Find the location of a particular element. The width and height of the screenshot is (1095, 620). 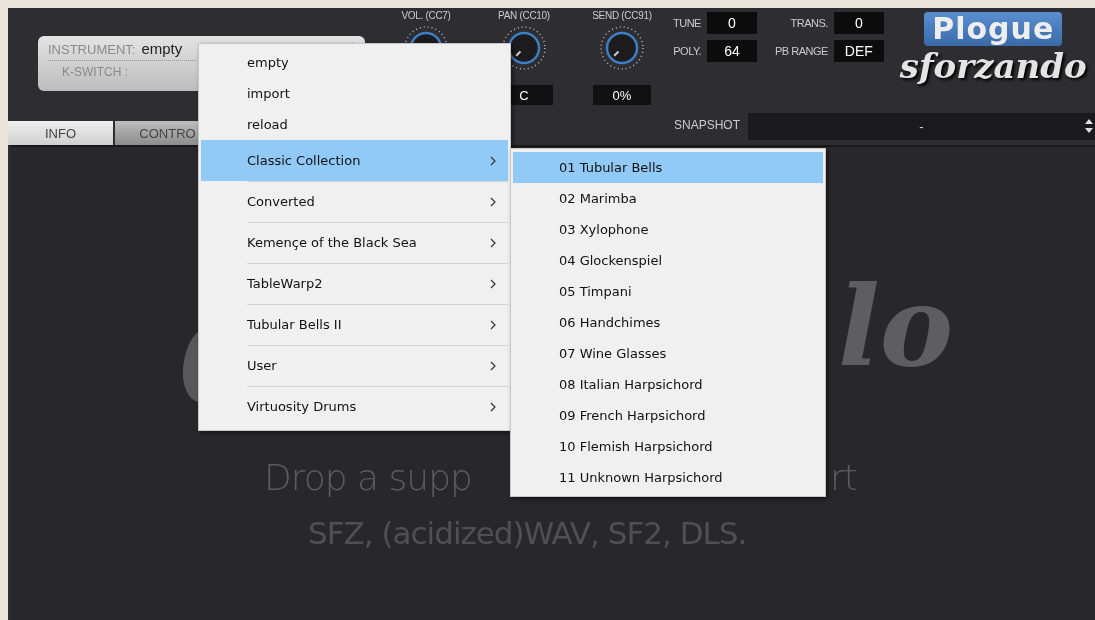

product-logo: sforzando is located at coordinates (993, 66).